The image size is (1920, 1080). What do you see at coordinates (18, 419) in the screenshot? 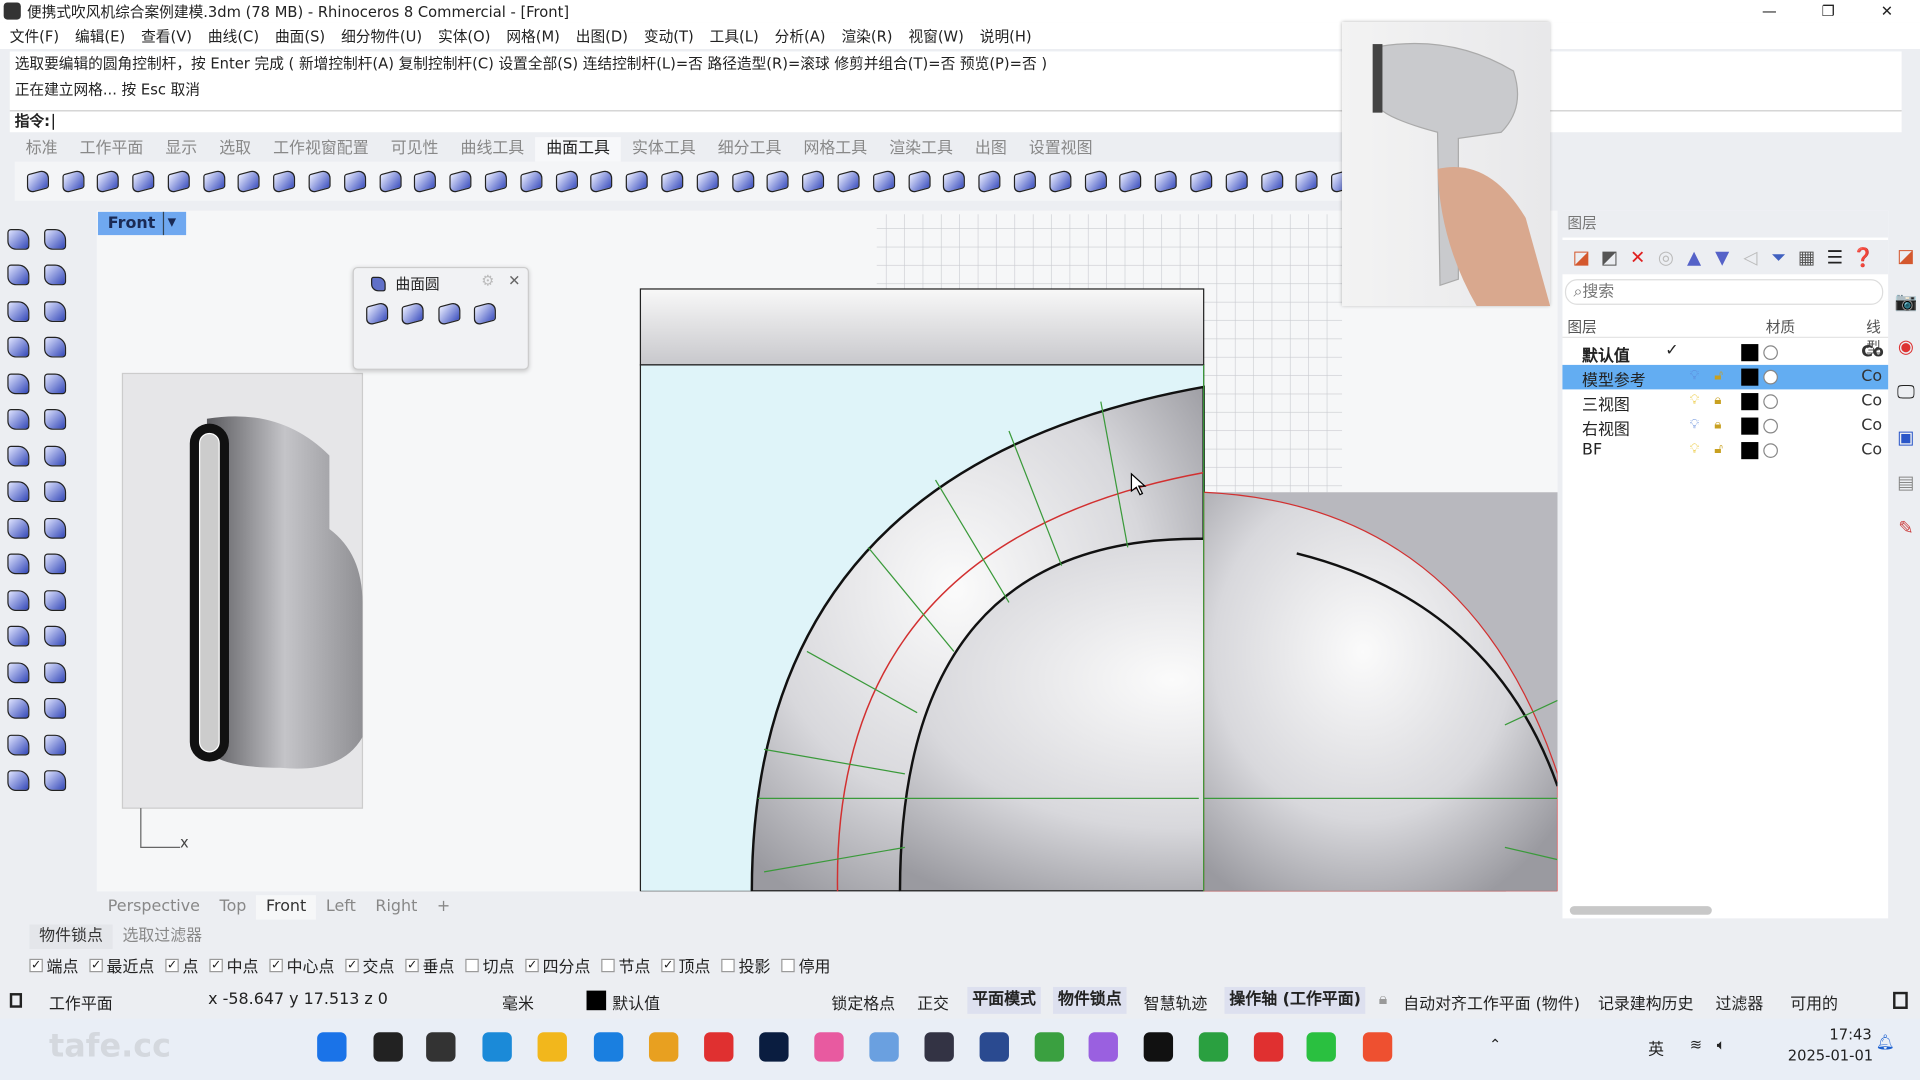
I see `surface-edge-button` at bounding box center [18, 419].